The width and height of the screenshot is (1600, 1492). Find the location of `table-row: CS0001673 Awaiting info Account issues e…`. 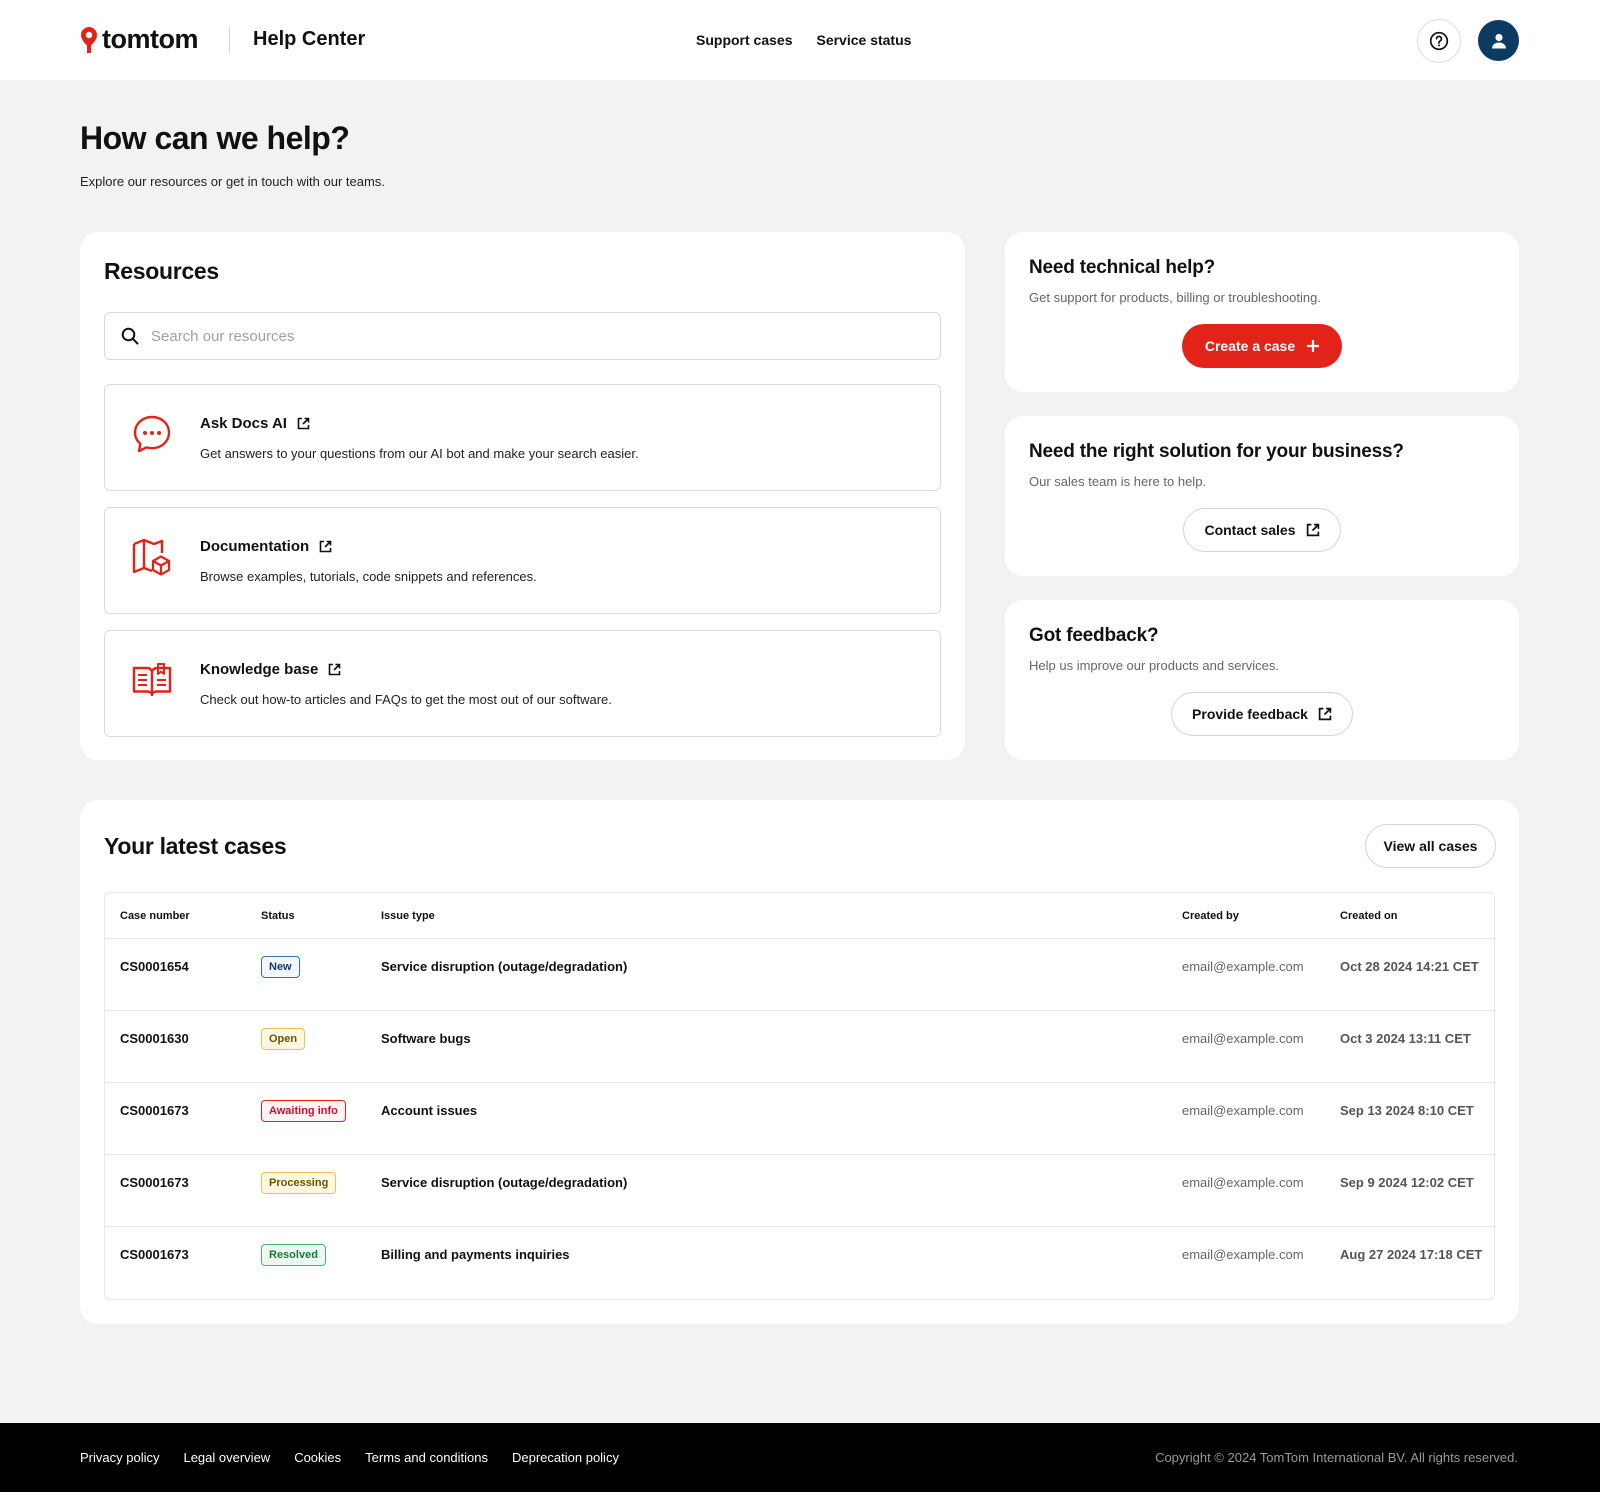

table-row: CS0001673 Awaiting info Account issues e… is located at coordinates (799, 1119).